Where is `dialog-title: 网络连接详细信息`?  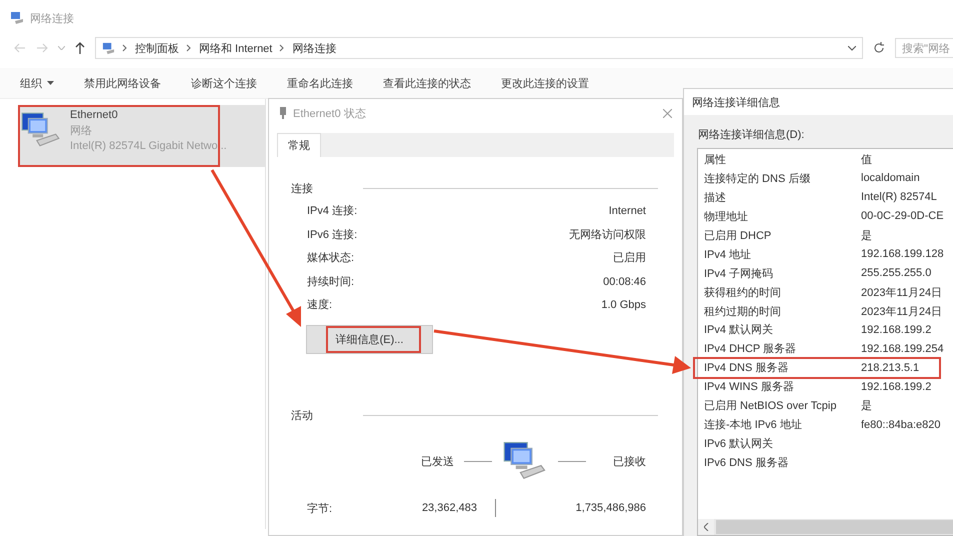 dialog-title: 网络连接详细信息 is located at coordinates (736, 103).